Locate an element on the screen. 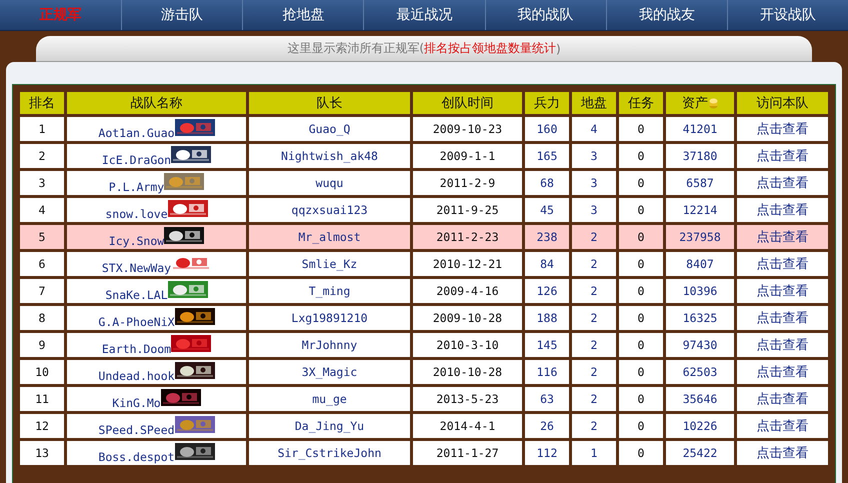 Image resolution: width=848 pixels, height=483 pixels. rank-cell: 2 is located at coordinates (42, 156).